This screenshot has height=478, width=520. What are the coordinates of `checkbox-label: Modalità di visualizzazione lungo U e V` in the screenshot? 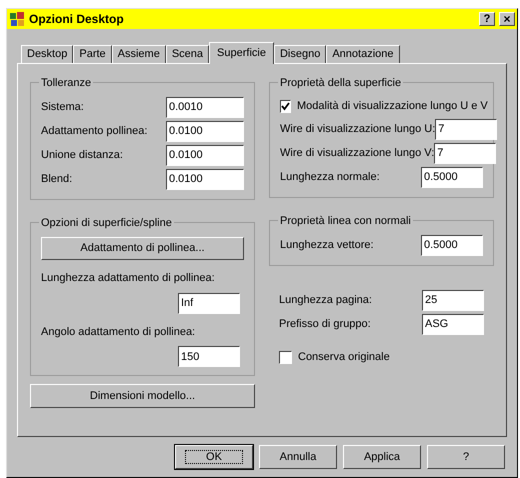 It's located at (392, 106).